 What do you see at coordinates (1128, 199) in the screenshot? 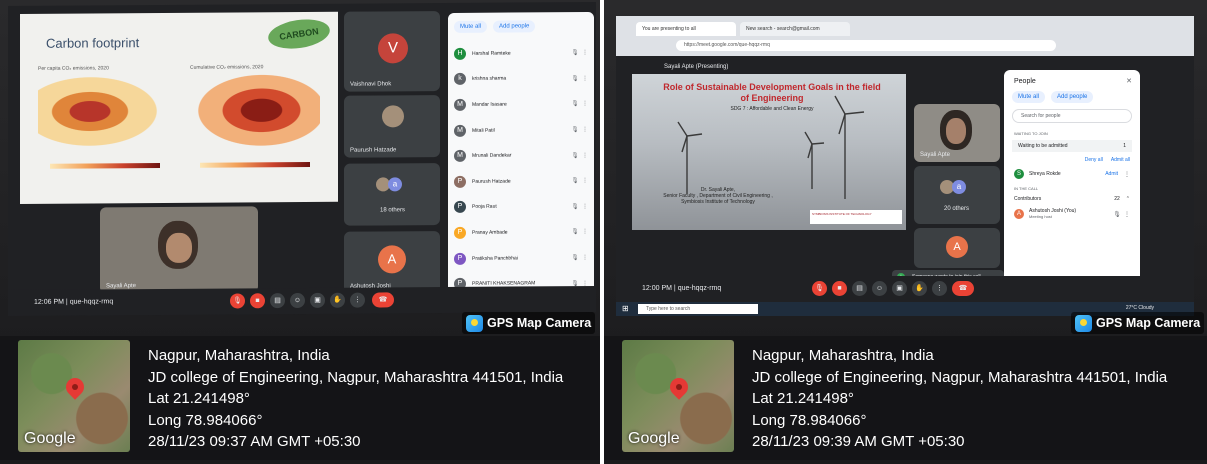
I see `chevron-up-icon: ⌃` at bounding box center [1128, 199].